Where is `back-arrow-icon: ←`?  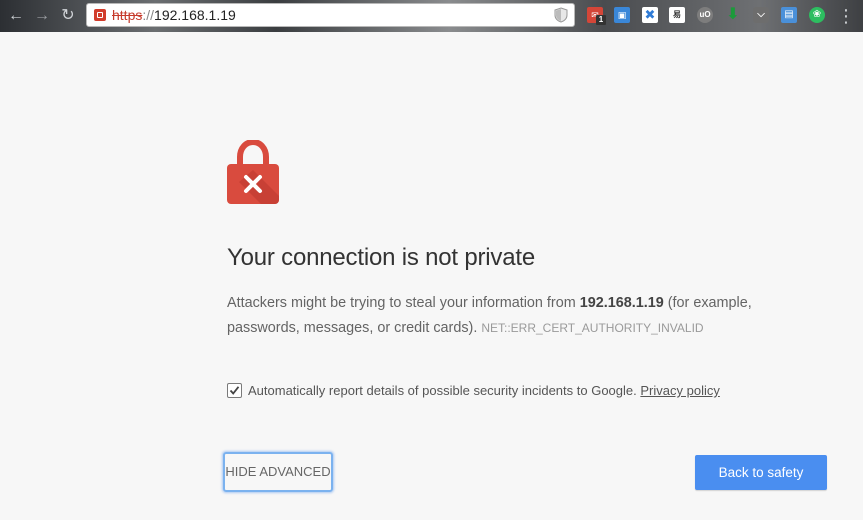
back-arrow-icon: ← is located at coordinates (16, 16).